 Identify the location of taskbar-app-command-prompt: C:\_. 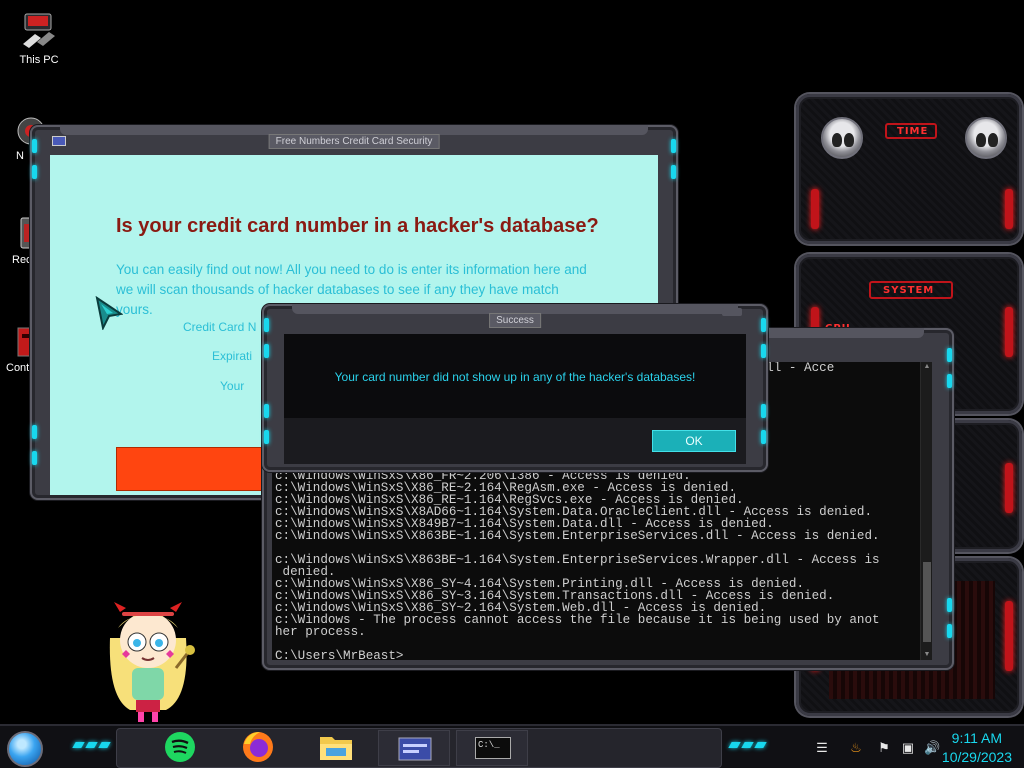
(492, 748).